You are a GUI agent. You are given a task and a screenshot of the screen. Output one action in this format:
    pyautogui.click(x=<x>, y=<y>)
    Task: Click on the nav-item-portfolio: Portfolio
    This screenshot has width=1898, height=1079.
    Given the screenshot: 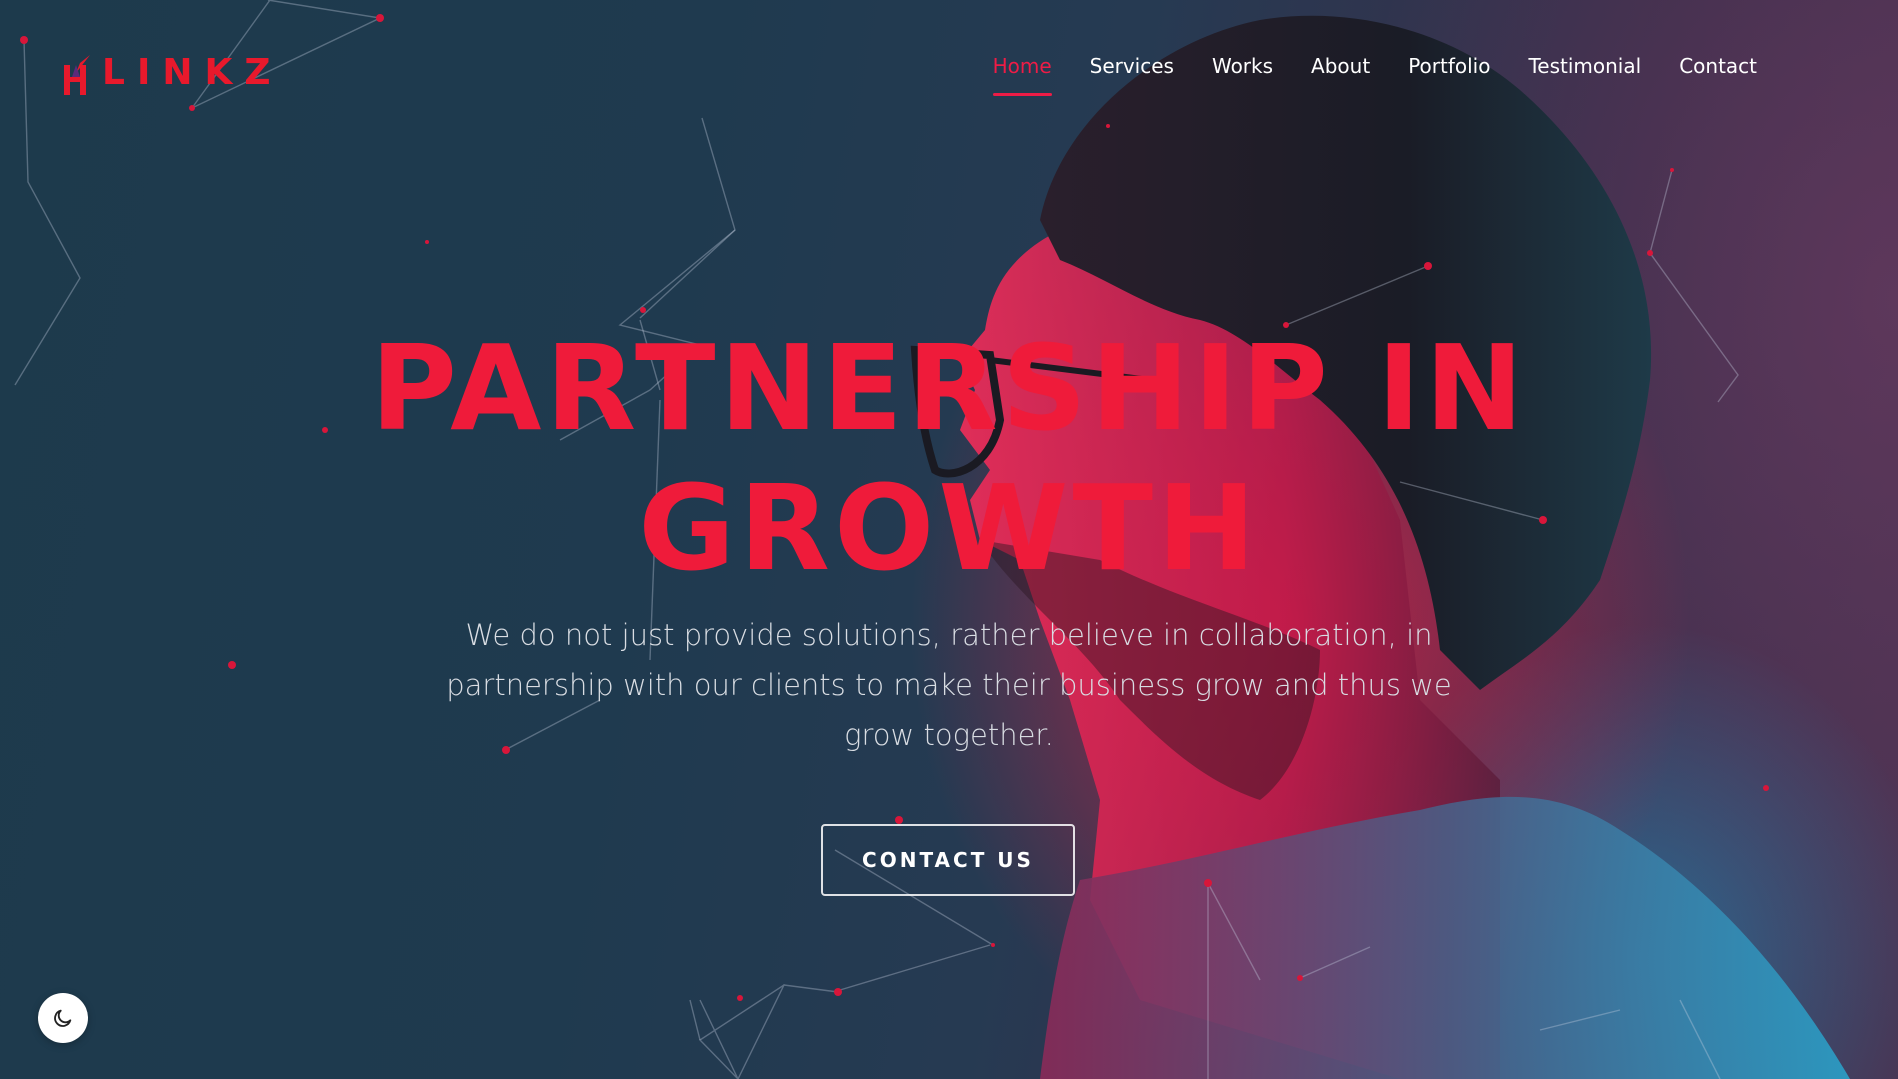 What is the action you would take?
    pyautogui.click(x=1449, y=75)
    